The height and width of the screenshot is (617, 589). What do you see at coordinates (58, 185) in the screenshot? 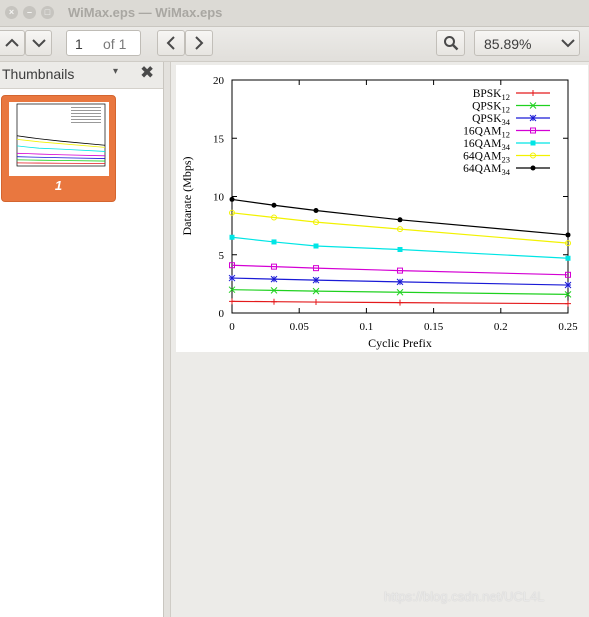
I see `thumbnail-page-number: 1` at bounding box center [58, 185].